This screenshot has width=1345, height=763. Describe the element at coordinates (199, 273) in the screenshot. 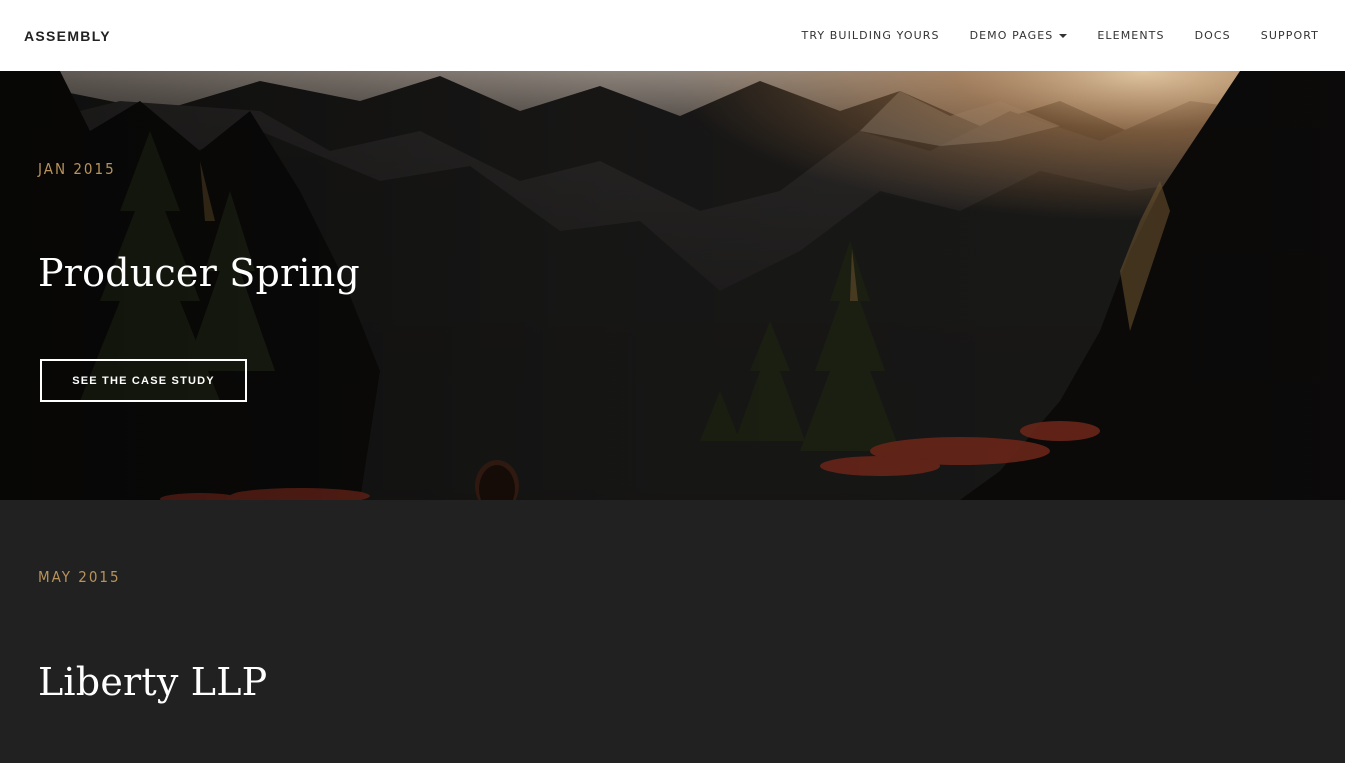

I see `case-title: Producer Spring` at that location.